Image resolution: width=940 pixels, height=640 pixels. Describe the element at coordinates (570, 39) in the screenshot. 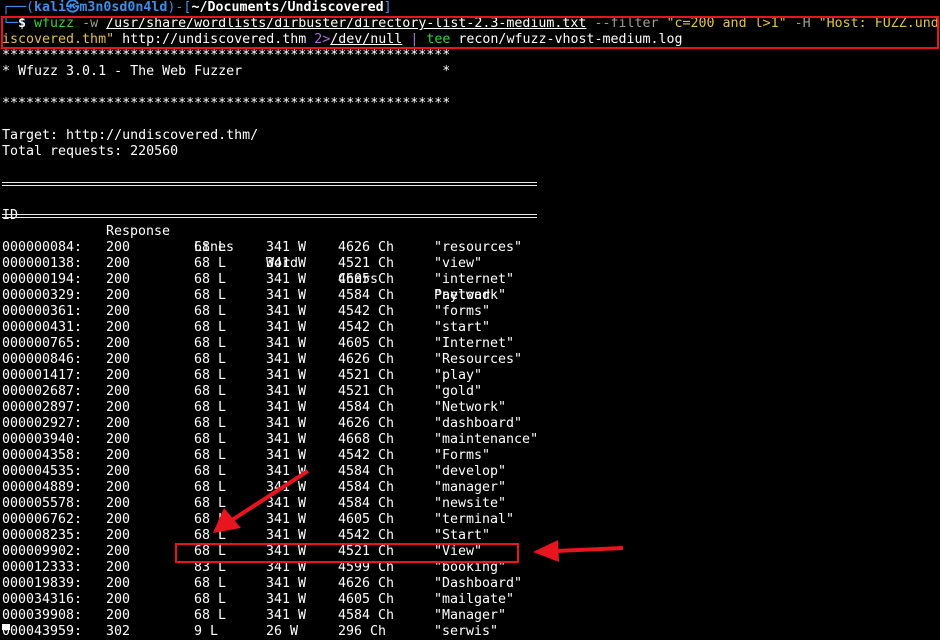

I see `cmd-logfile: recon/wfuzz-vhost-medium.log` at that location.